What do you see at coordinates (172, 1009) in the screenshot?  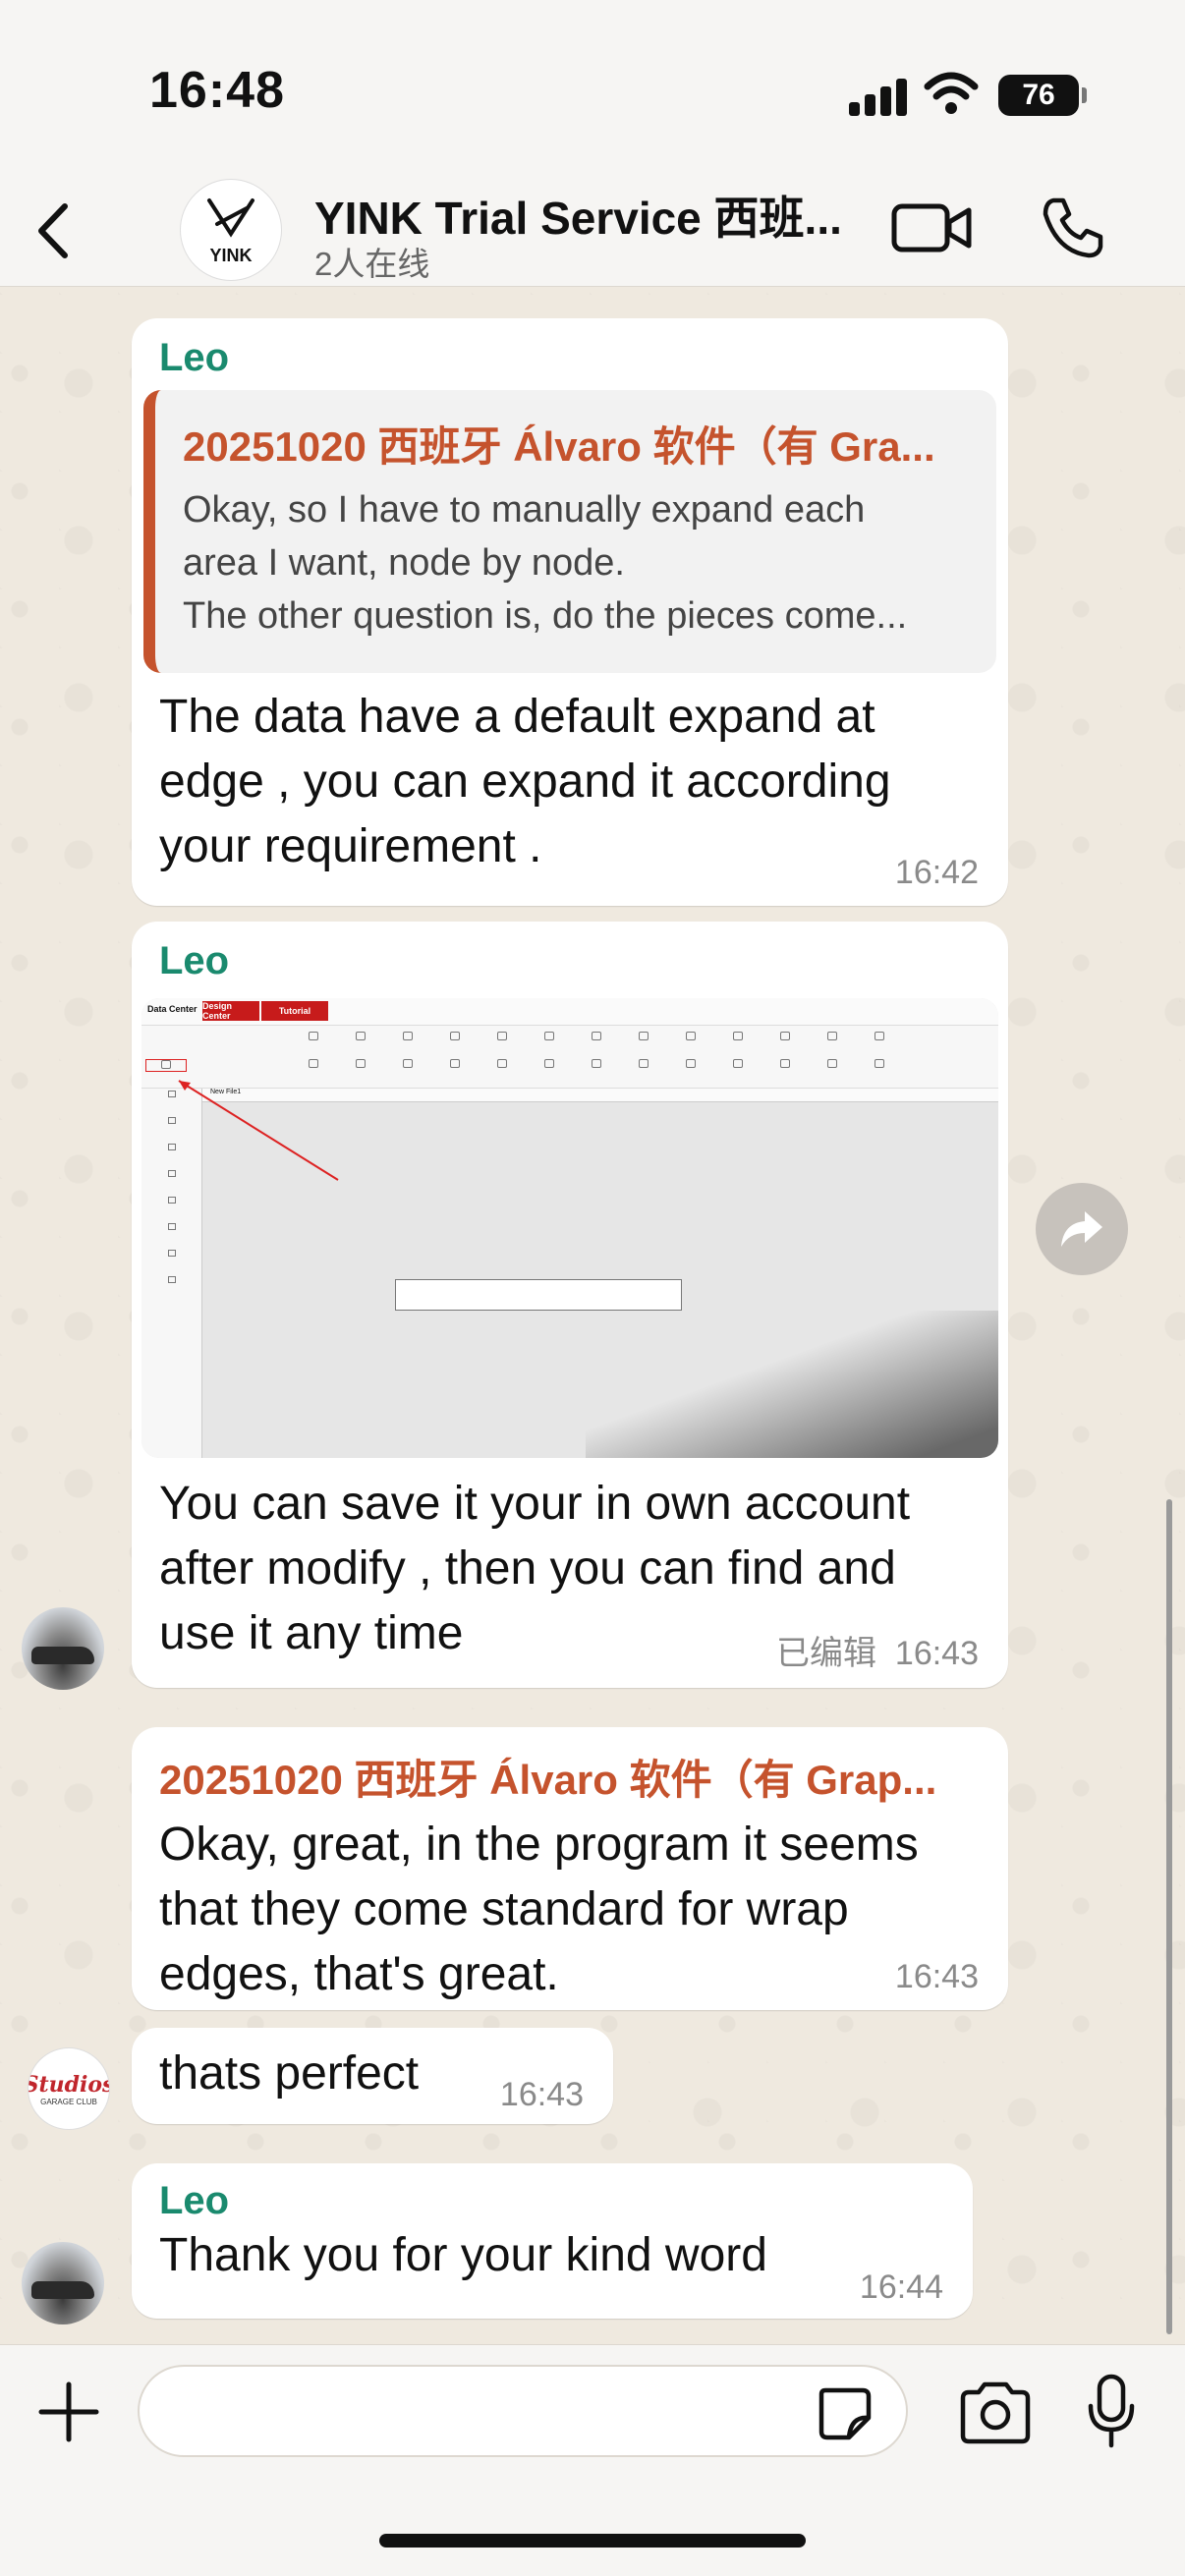 I see `shot-tab-data-center: Data Center` at bounding box center [172, 1009].